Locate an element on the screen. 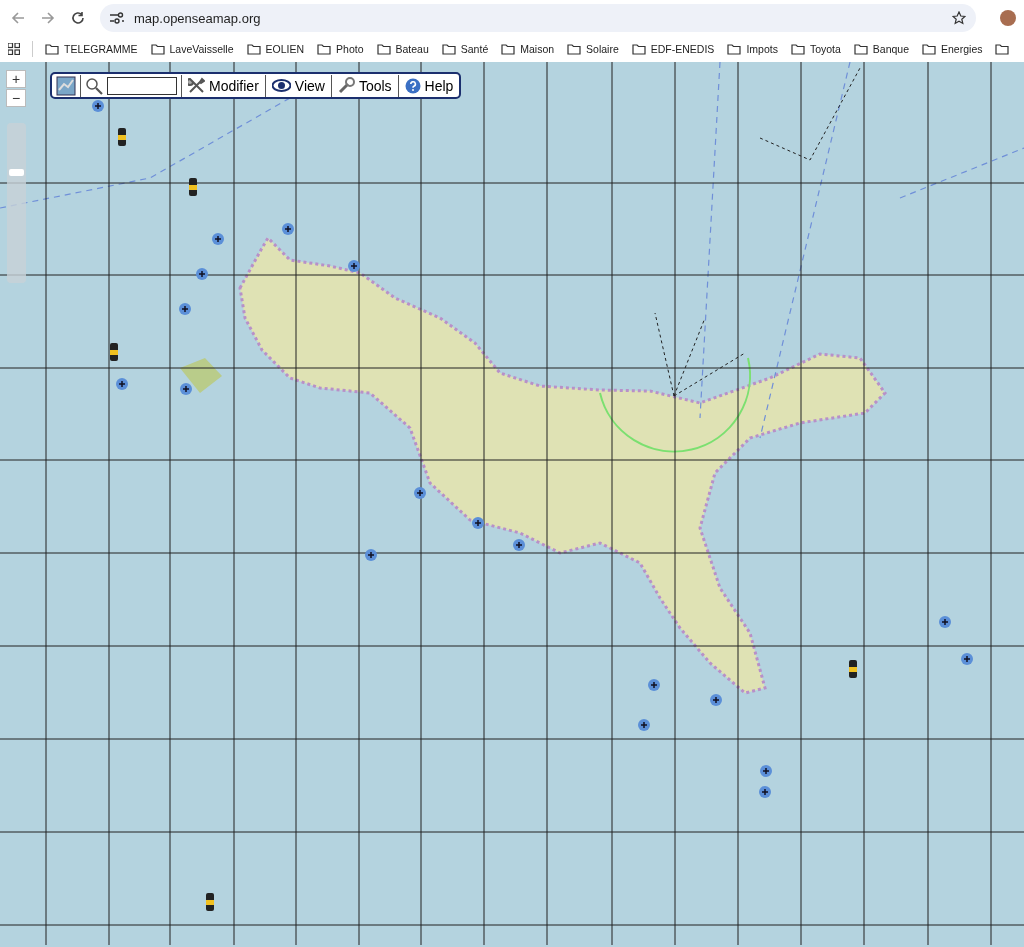  bookmark-folder: TELEGRAMME is located at coordinates (91, 49).